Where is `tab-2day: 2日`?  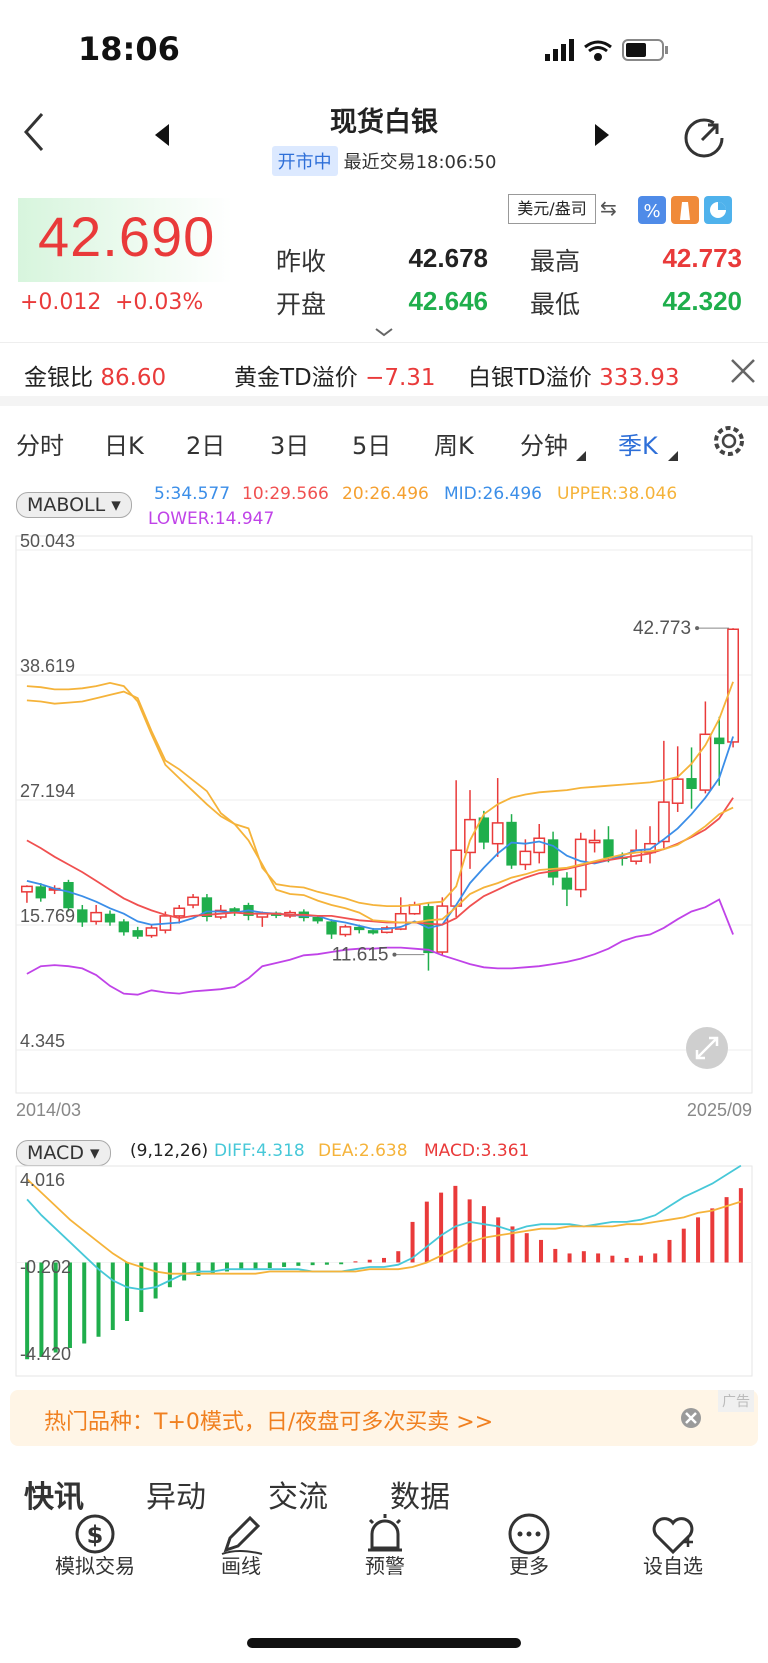 tab-2day: 2日 is located at coordinates (205, 443).